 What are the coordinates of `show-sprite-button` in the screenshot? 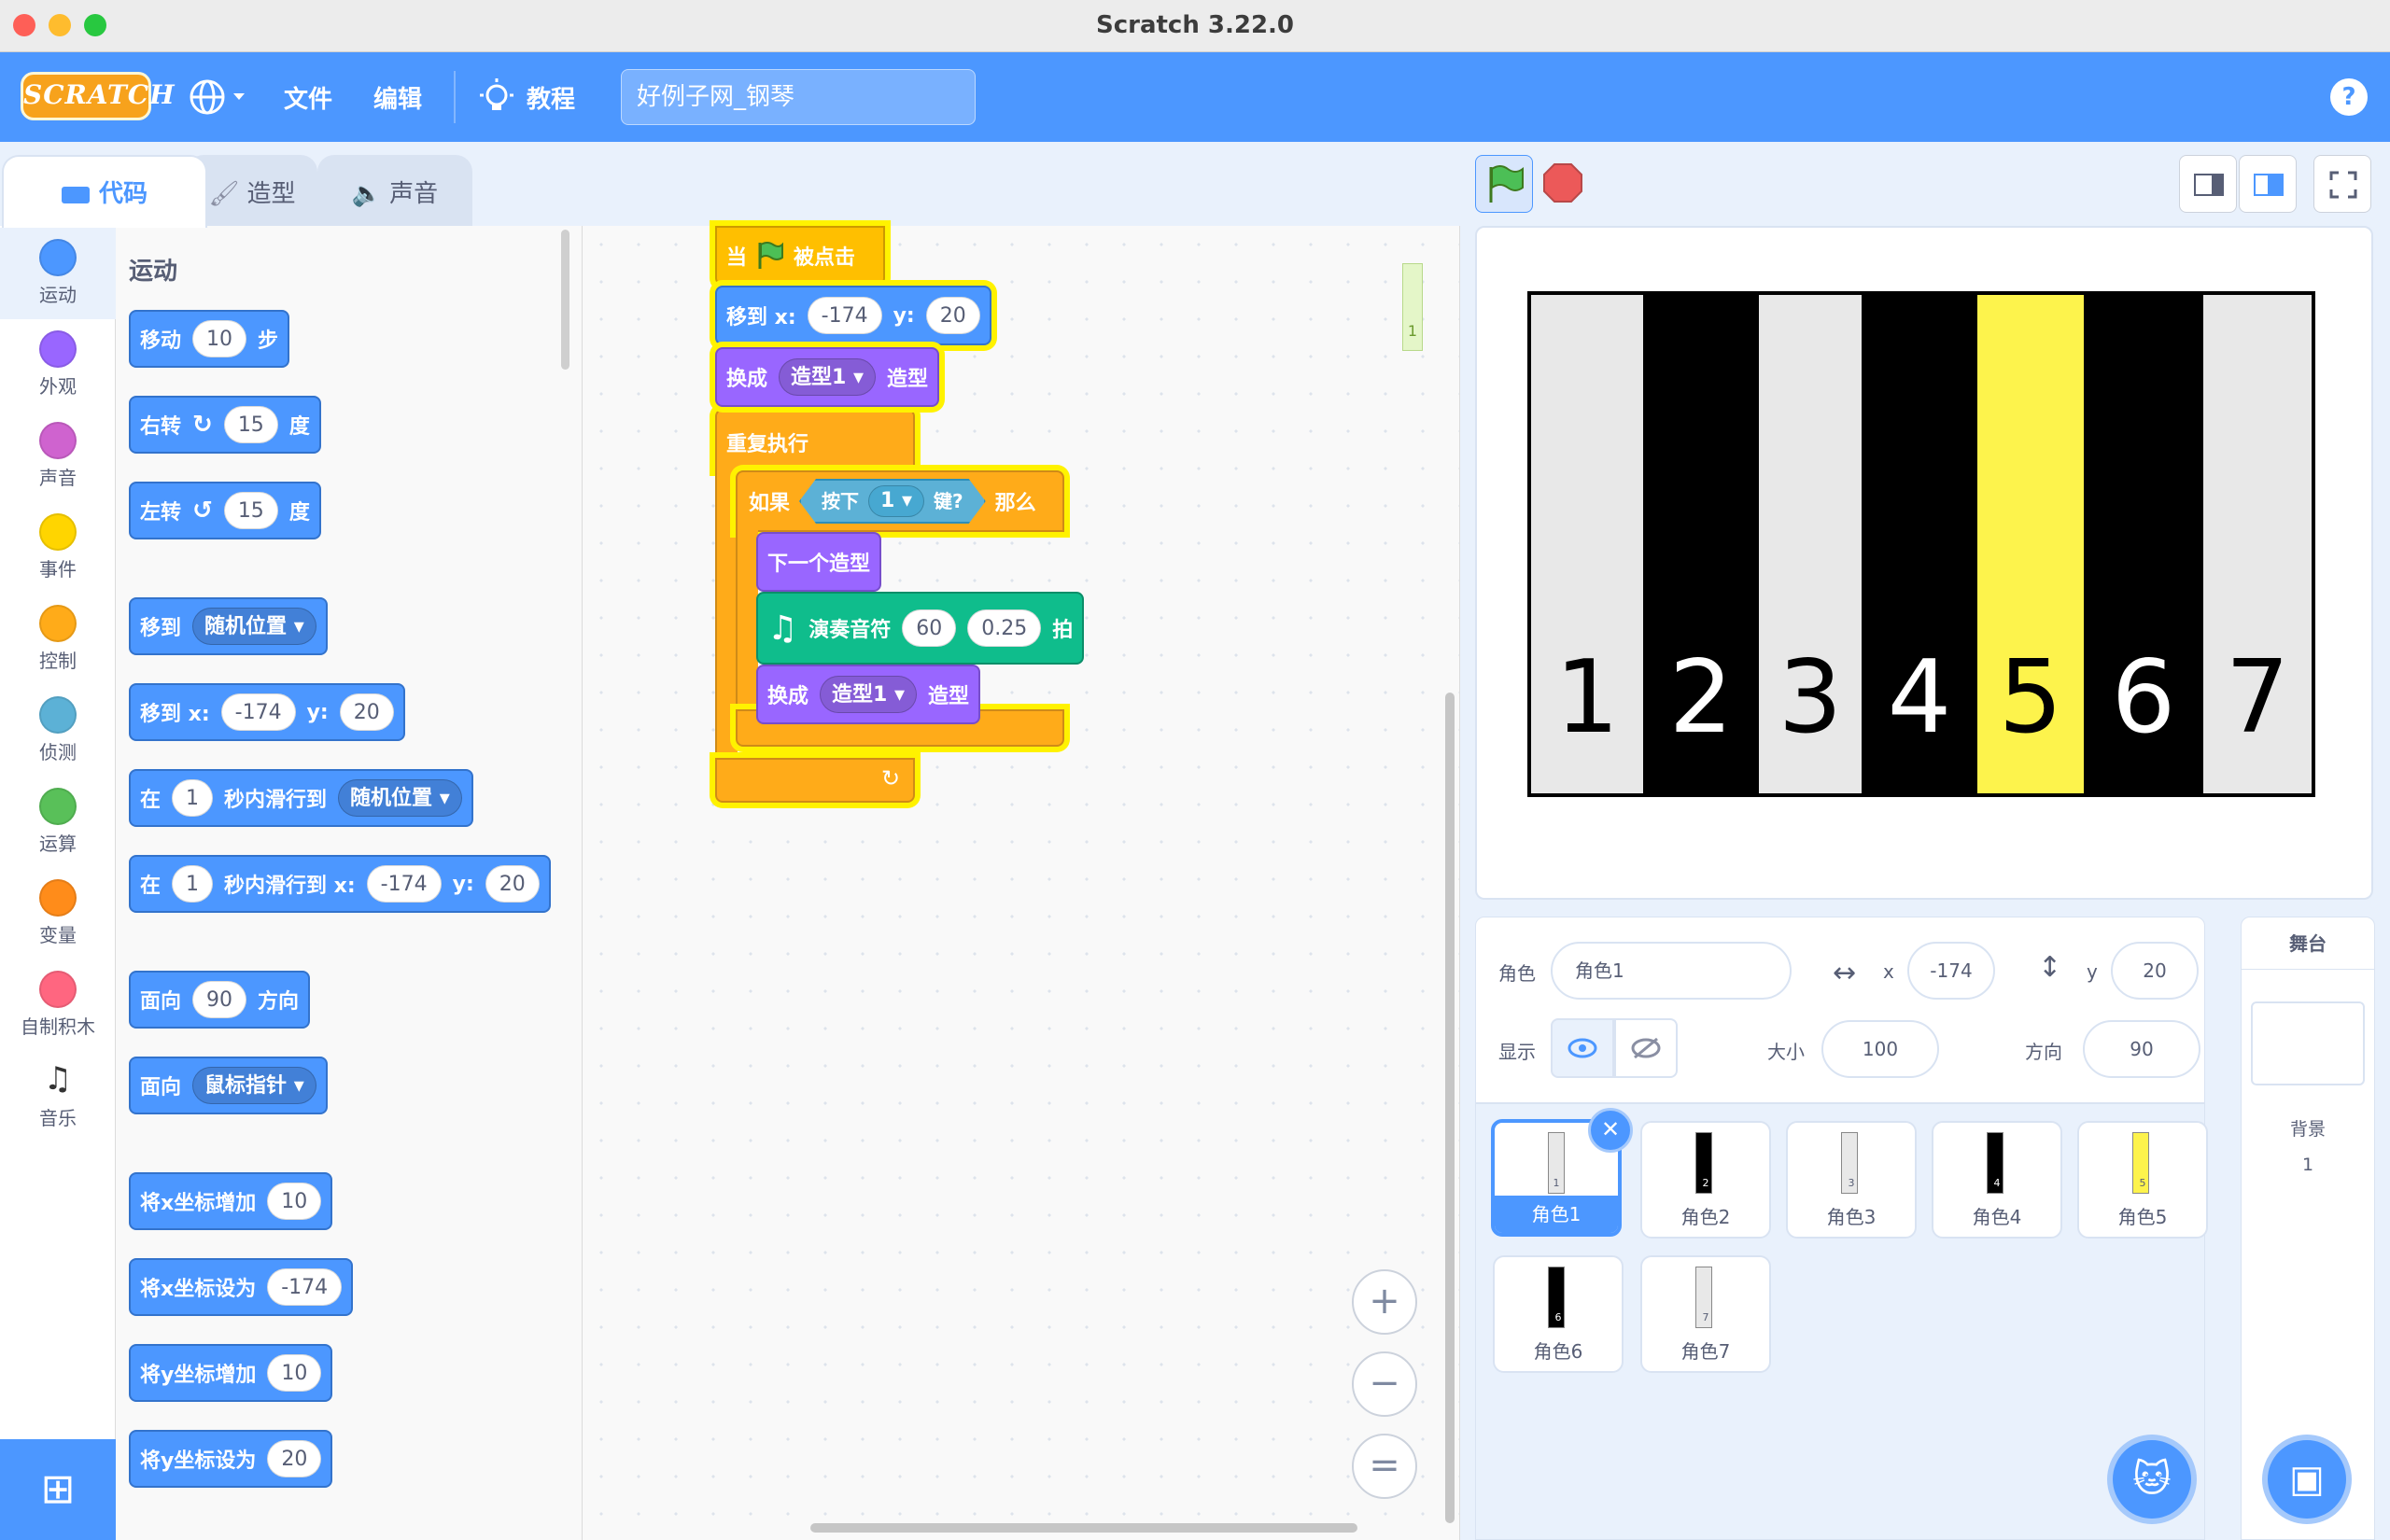 It's located at (1582, 1048).